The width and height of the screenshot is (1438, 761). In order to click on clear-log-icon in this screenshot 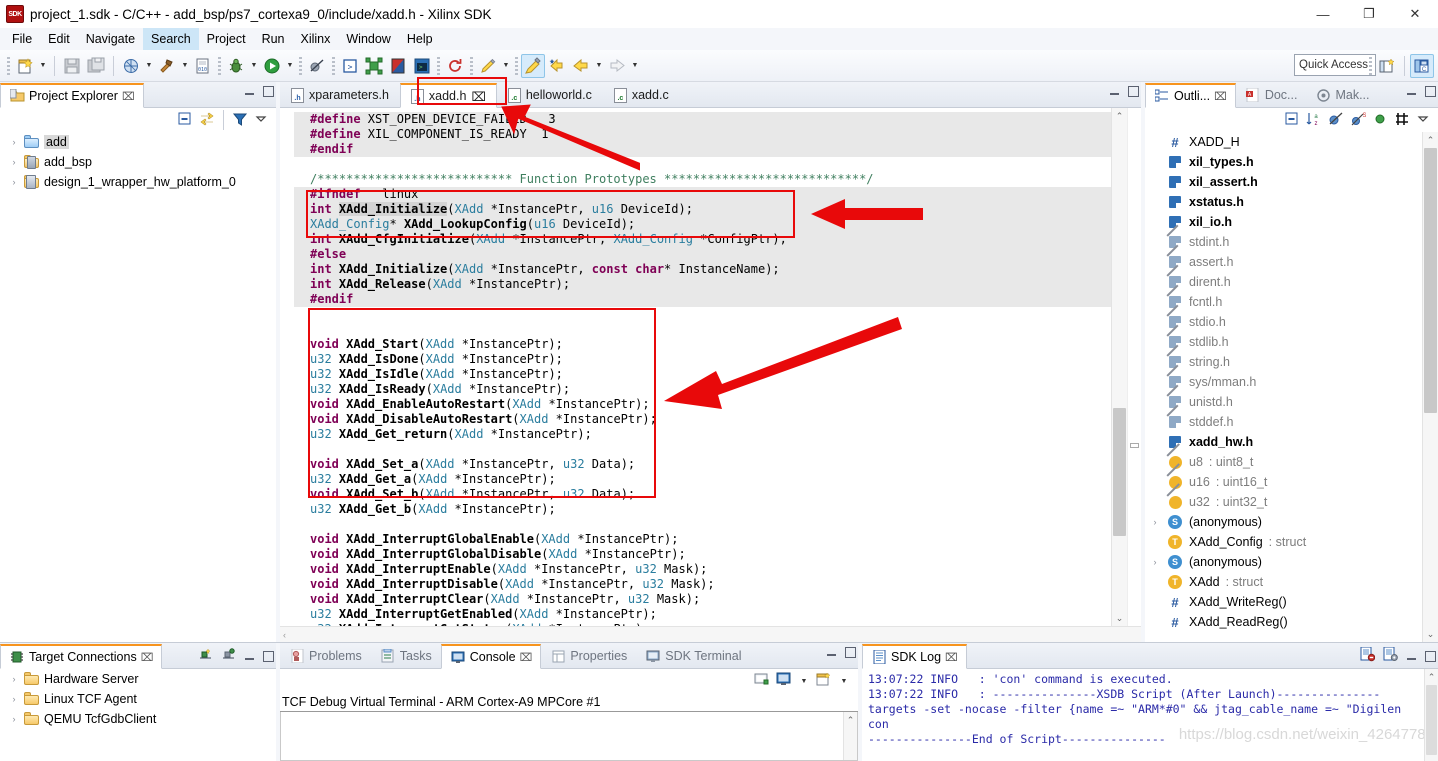, I will do `click(1368, 655)`.